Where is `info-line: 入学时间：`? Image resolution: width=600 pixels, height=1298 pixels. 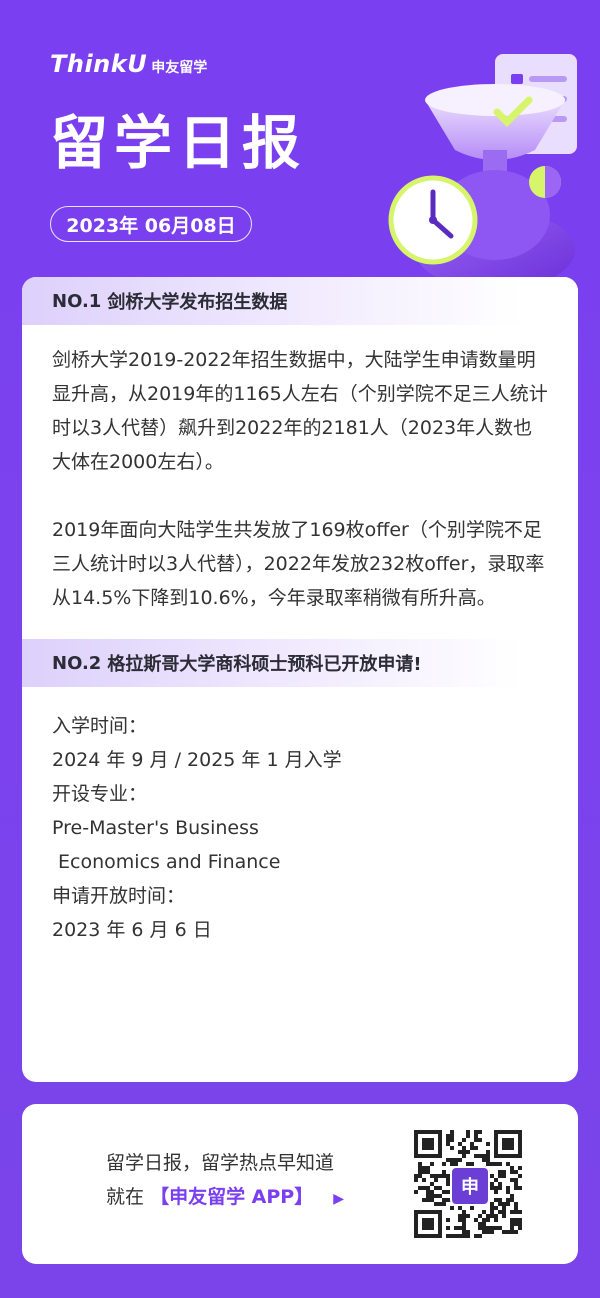
info-line: 入学时间： is located at coordinates (100, 726).